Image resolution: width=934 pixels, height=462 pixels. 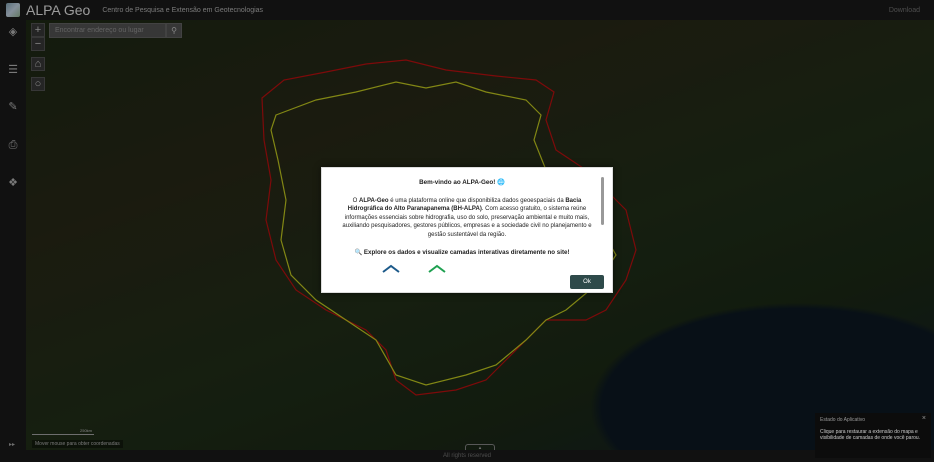 I want to click on toast-title: Estado do Aplicativo, so click(x=843, y=420).